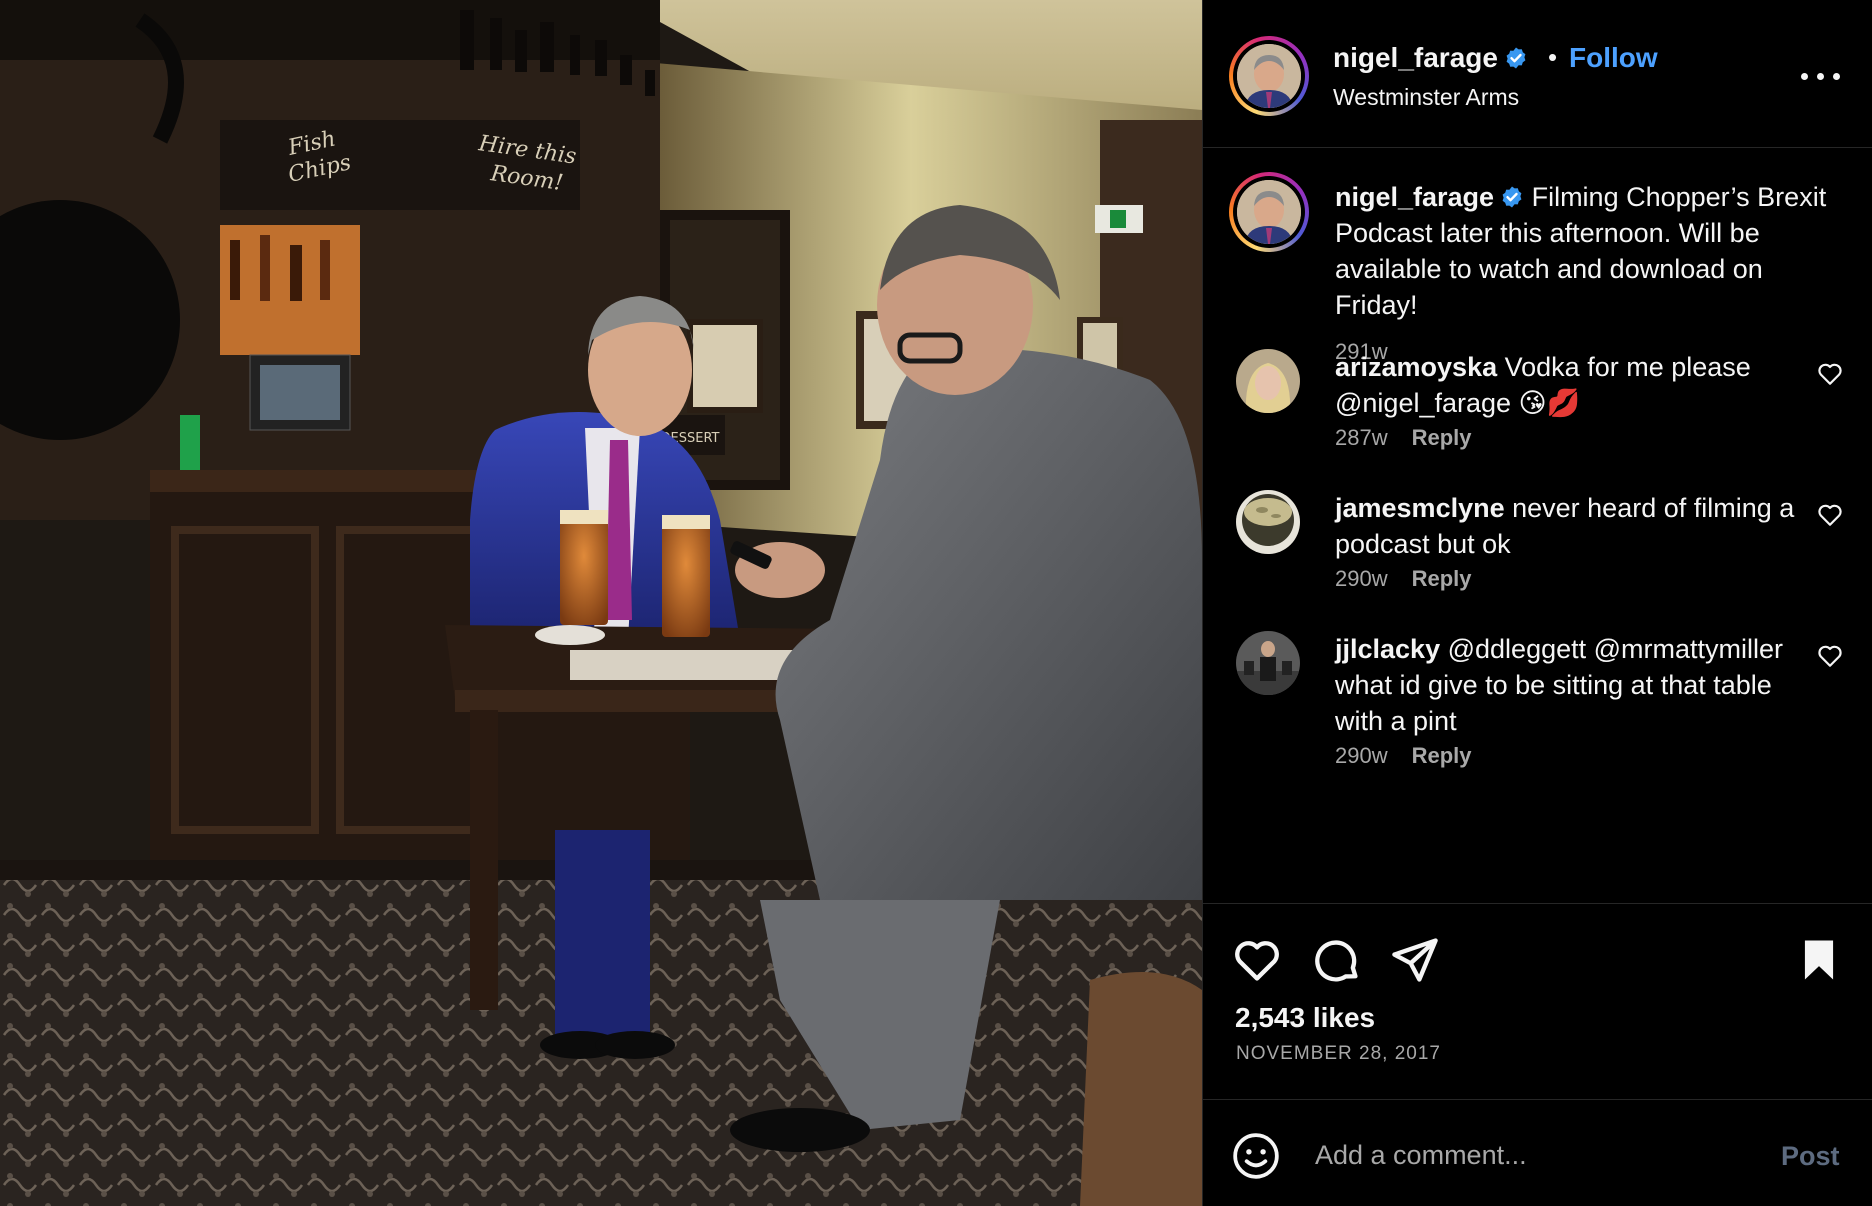  I want to click on emoji-icon, so click(1256, 1156).